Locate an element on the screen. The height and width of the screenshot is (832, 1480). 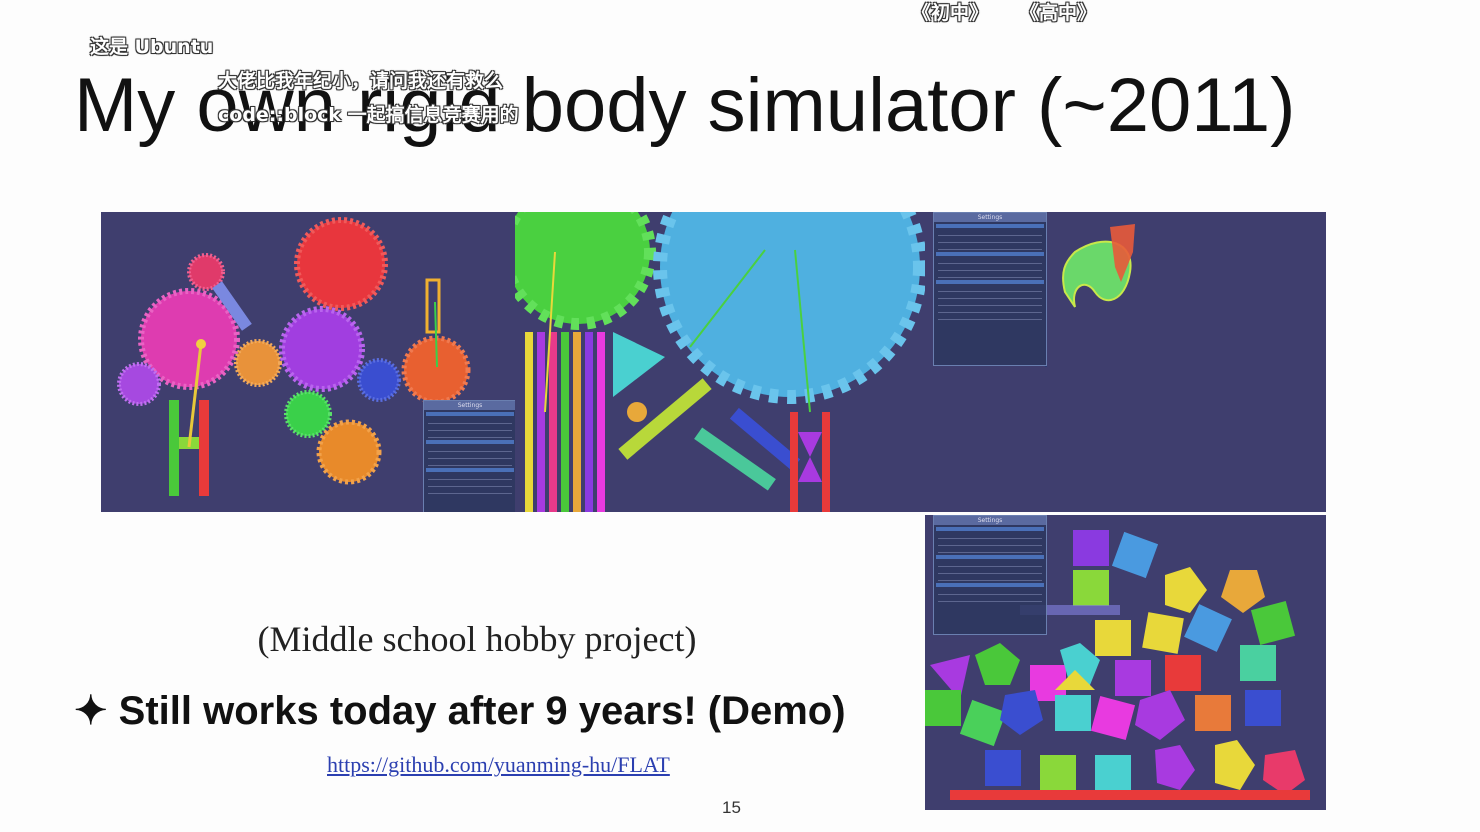
simulation-panel-large-gears is located at coordinates (720, 362).